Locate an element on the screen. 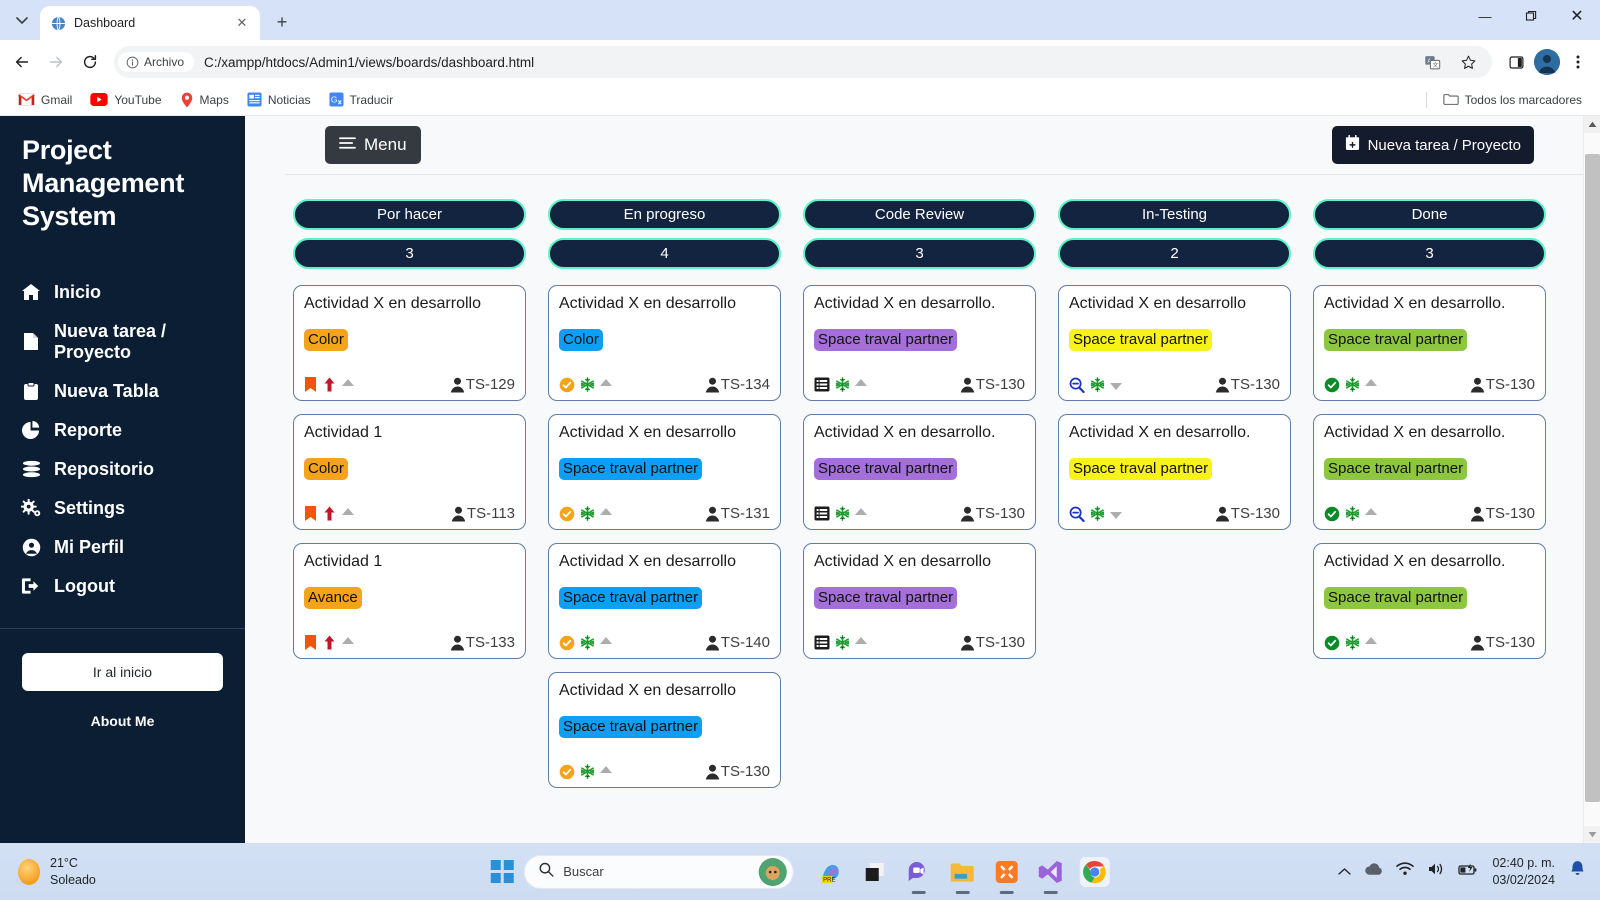  maximize-icon is located at coordinates (1531, 16).